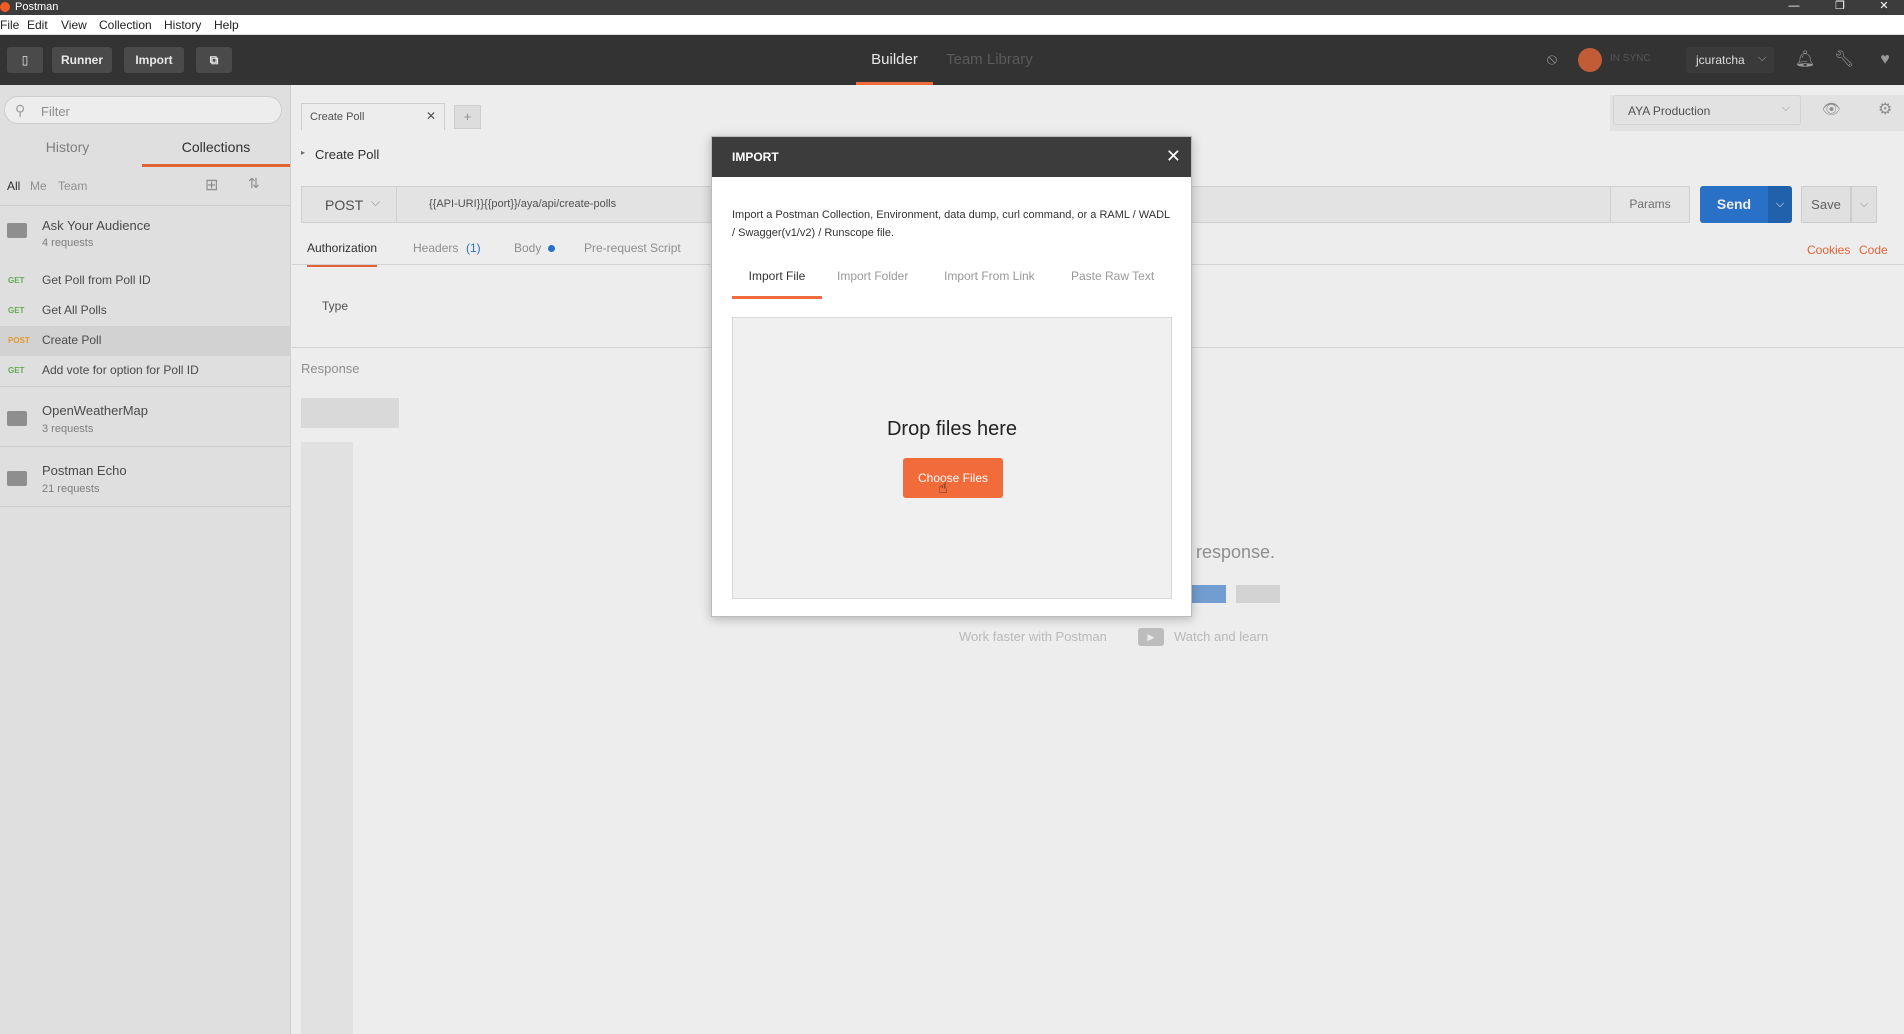 Image resolution: width=1904 pixels, height=1034 pixels. What do you see at coordinates (1552, 60) in the screenshot?
I see `interceptor-icon: ⦸` at bounding box center [1552, 60].